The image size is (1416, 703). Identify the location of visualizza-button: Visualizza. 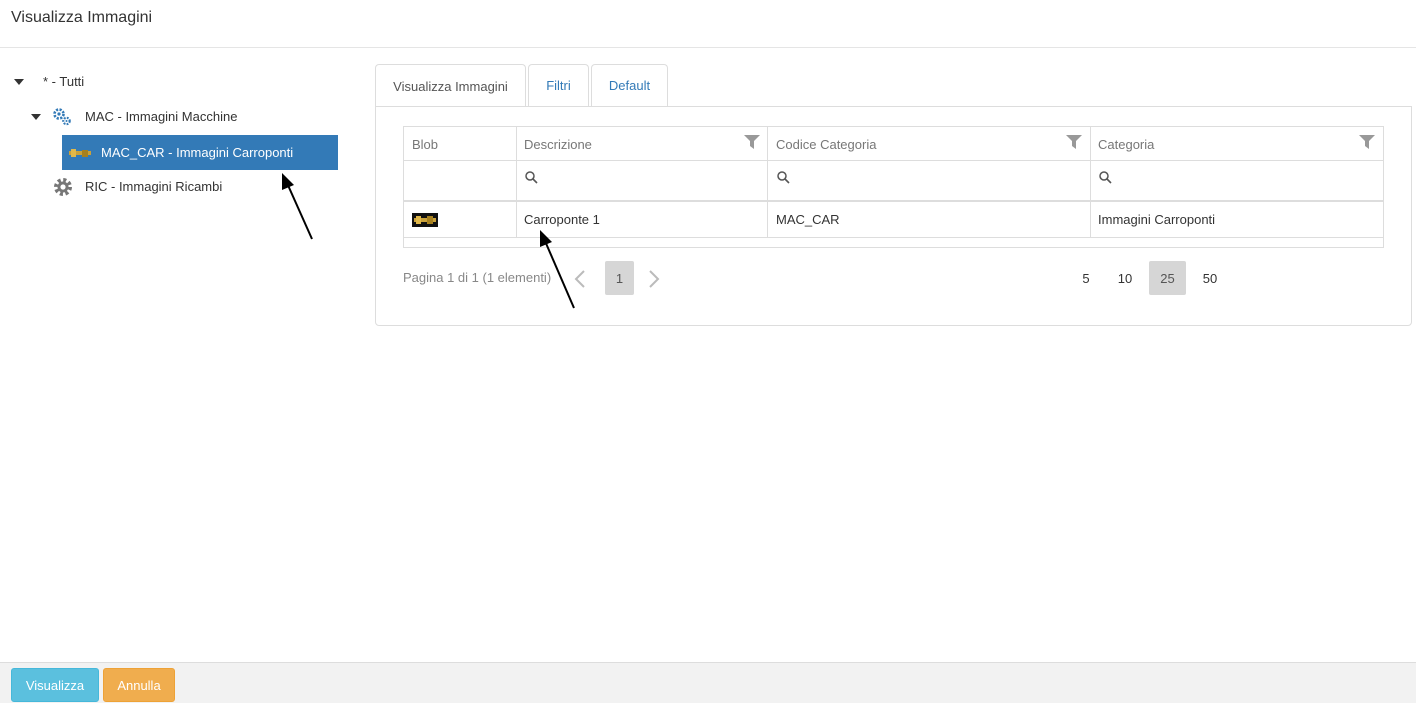
(55, 685).